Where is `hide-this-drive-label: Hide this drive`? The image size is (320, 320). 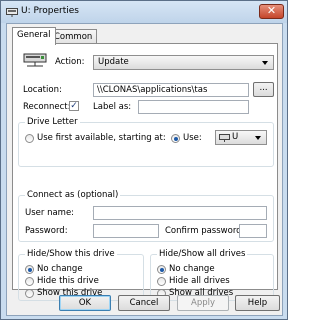
hide-this-drive-label: Hide this drive is located at coordinates (68, 281).